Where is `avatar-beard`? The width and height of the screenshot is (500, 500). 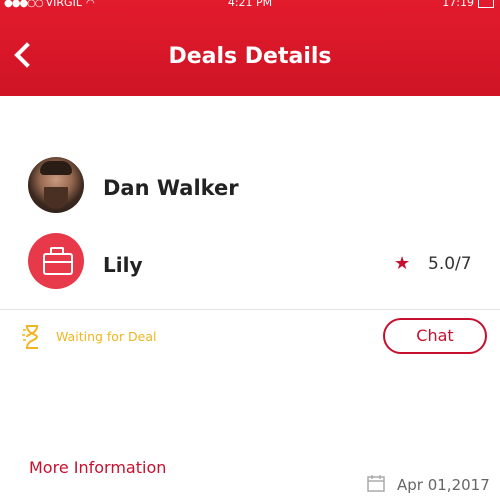
avatar-beard is located at coordinates (56, 198).